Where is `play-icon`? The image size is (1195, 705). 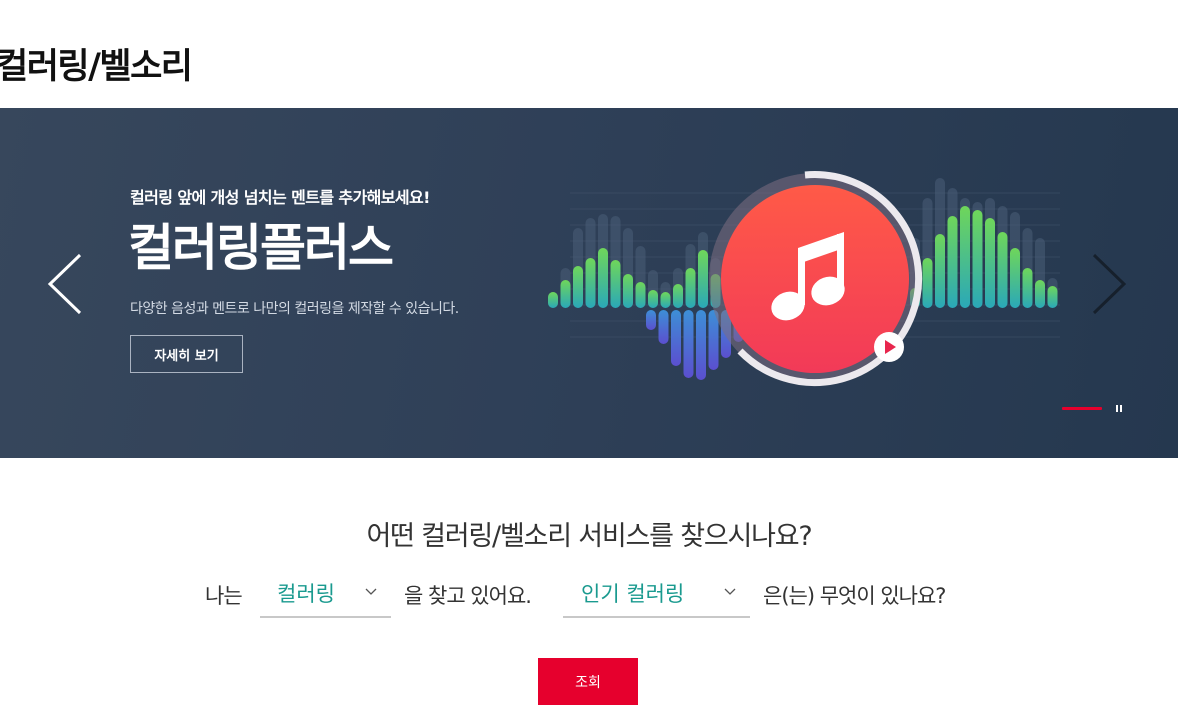
play-icon is located at coordinates (889, 347).